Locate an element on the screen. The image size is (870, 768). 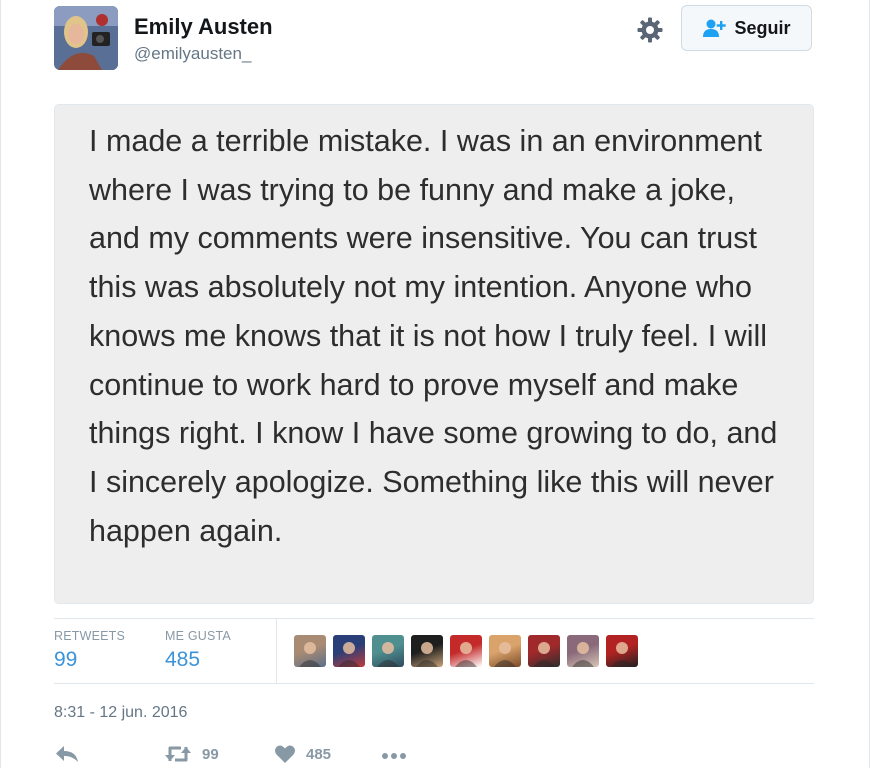
follow-label: Seguir is located at coordinates (762, 27).